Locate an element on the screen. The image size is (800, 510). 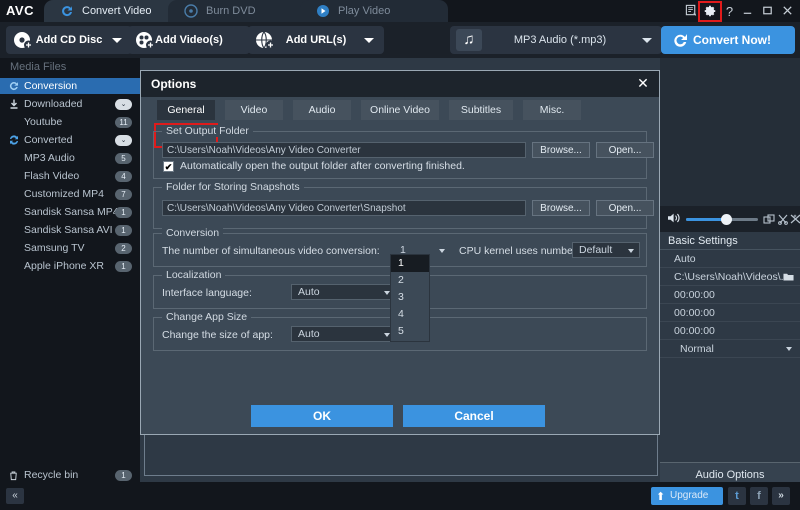
output-format-select: ♫ MP3 Audio (*.mp3) is located at coordinates (556, 40).